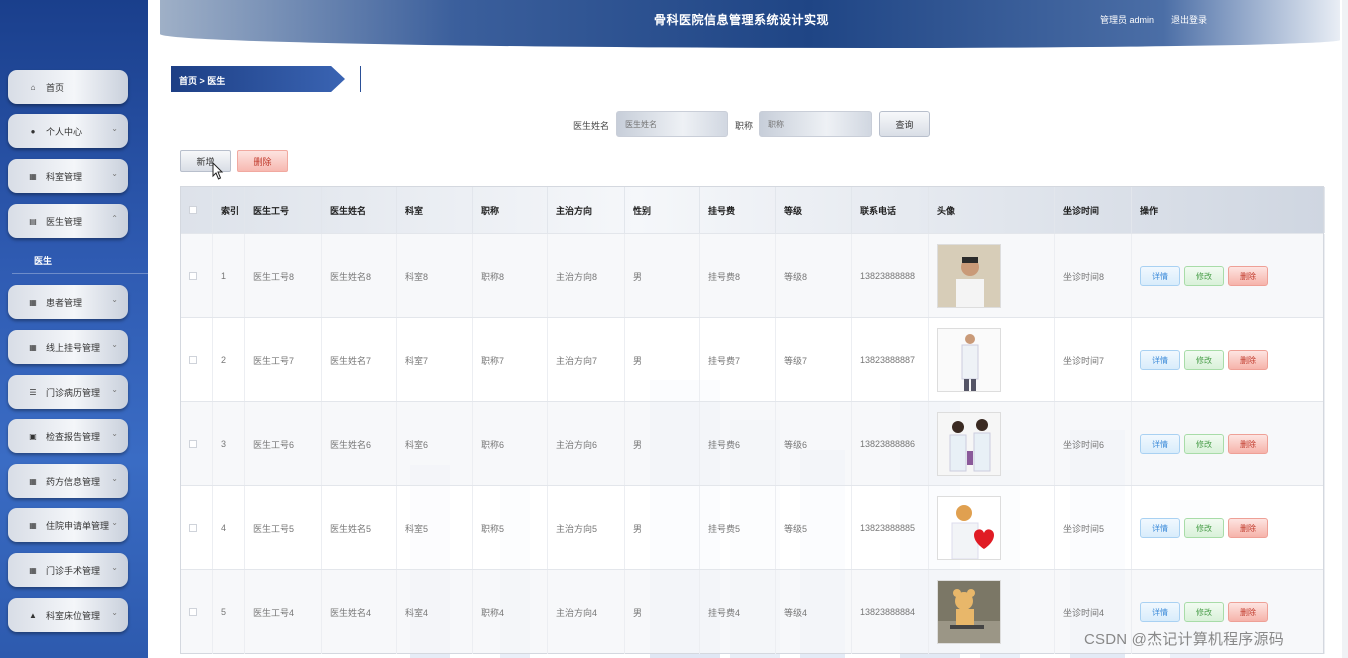 The image size is (1348, 658). Describe the element at coordinates (55, 87) in the screenshot. I see `sidebar-item-label: 首页` at that location.